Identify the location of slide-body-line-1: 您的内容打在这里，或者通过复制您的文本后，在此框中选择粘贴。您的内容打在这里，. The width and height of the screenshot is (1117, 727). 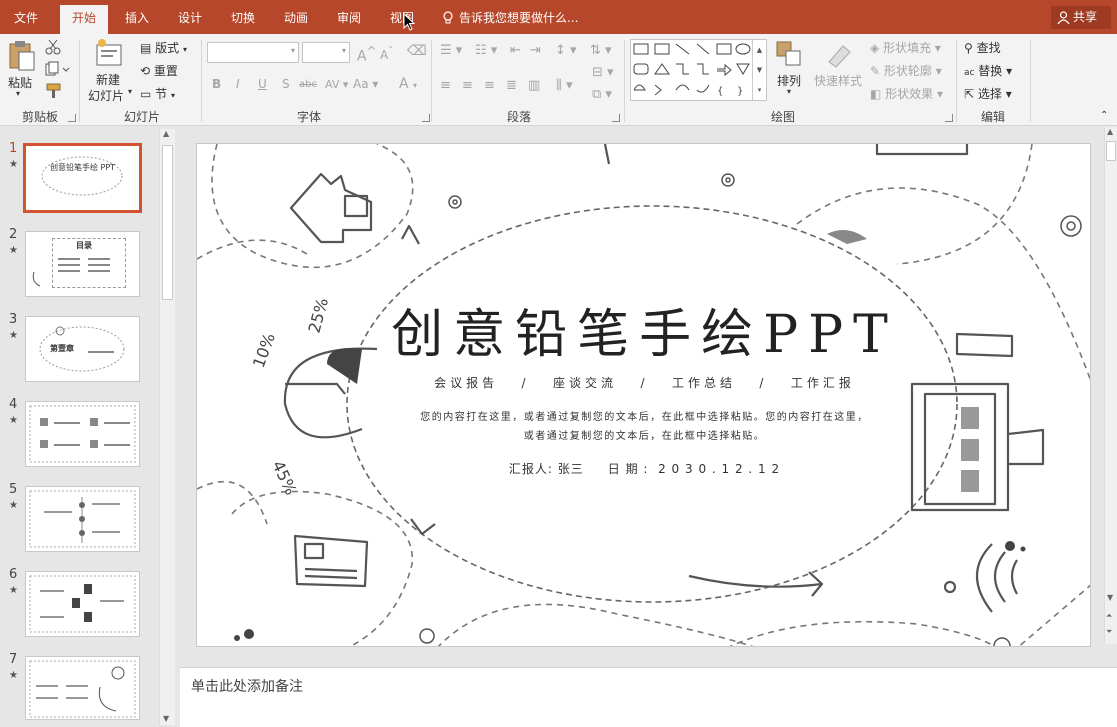
(643, 415).